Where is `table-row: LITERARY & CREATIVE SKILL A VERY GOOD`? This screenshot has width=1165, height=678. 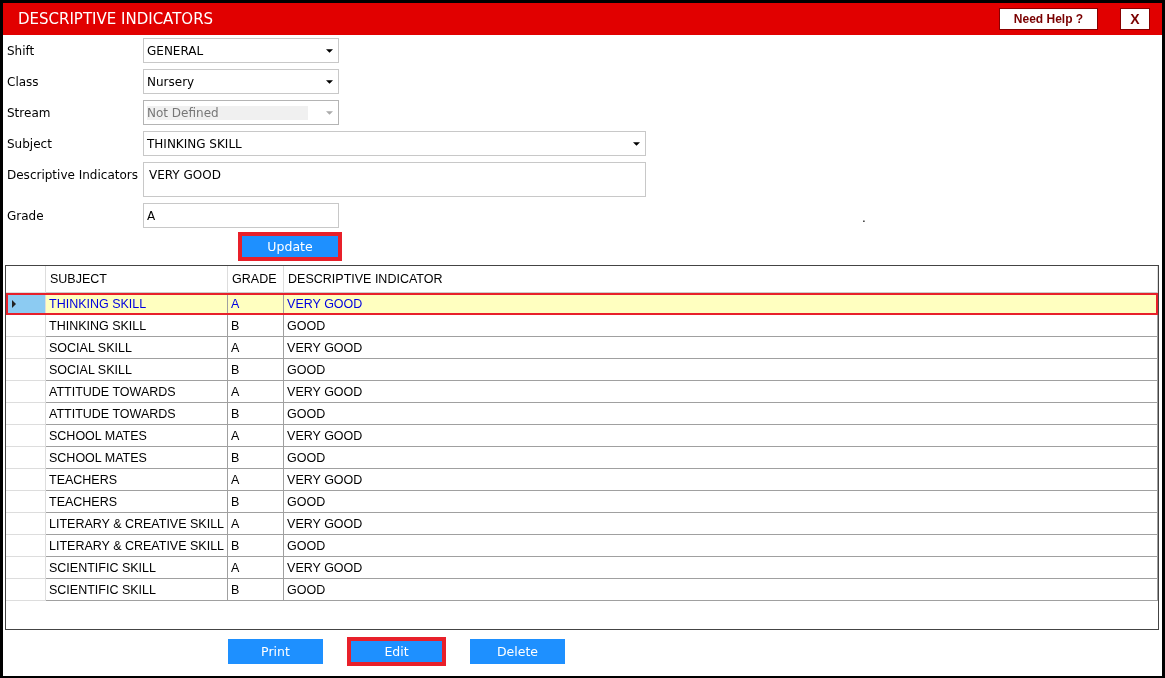
table-row: LITERARY & CREATIVE SKILL A VERY GOOD is located at coordinates (582, 523).